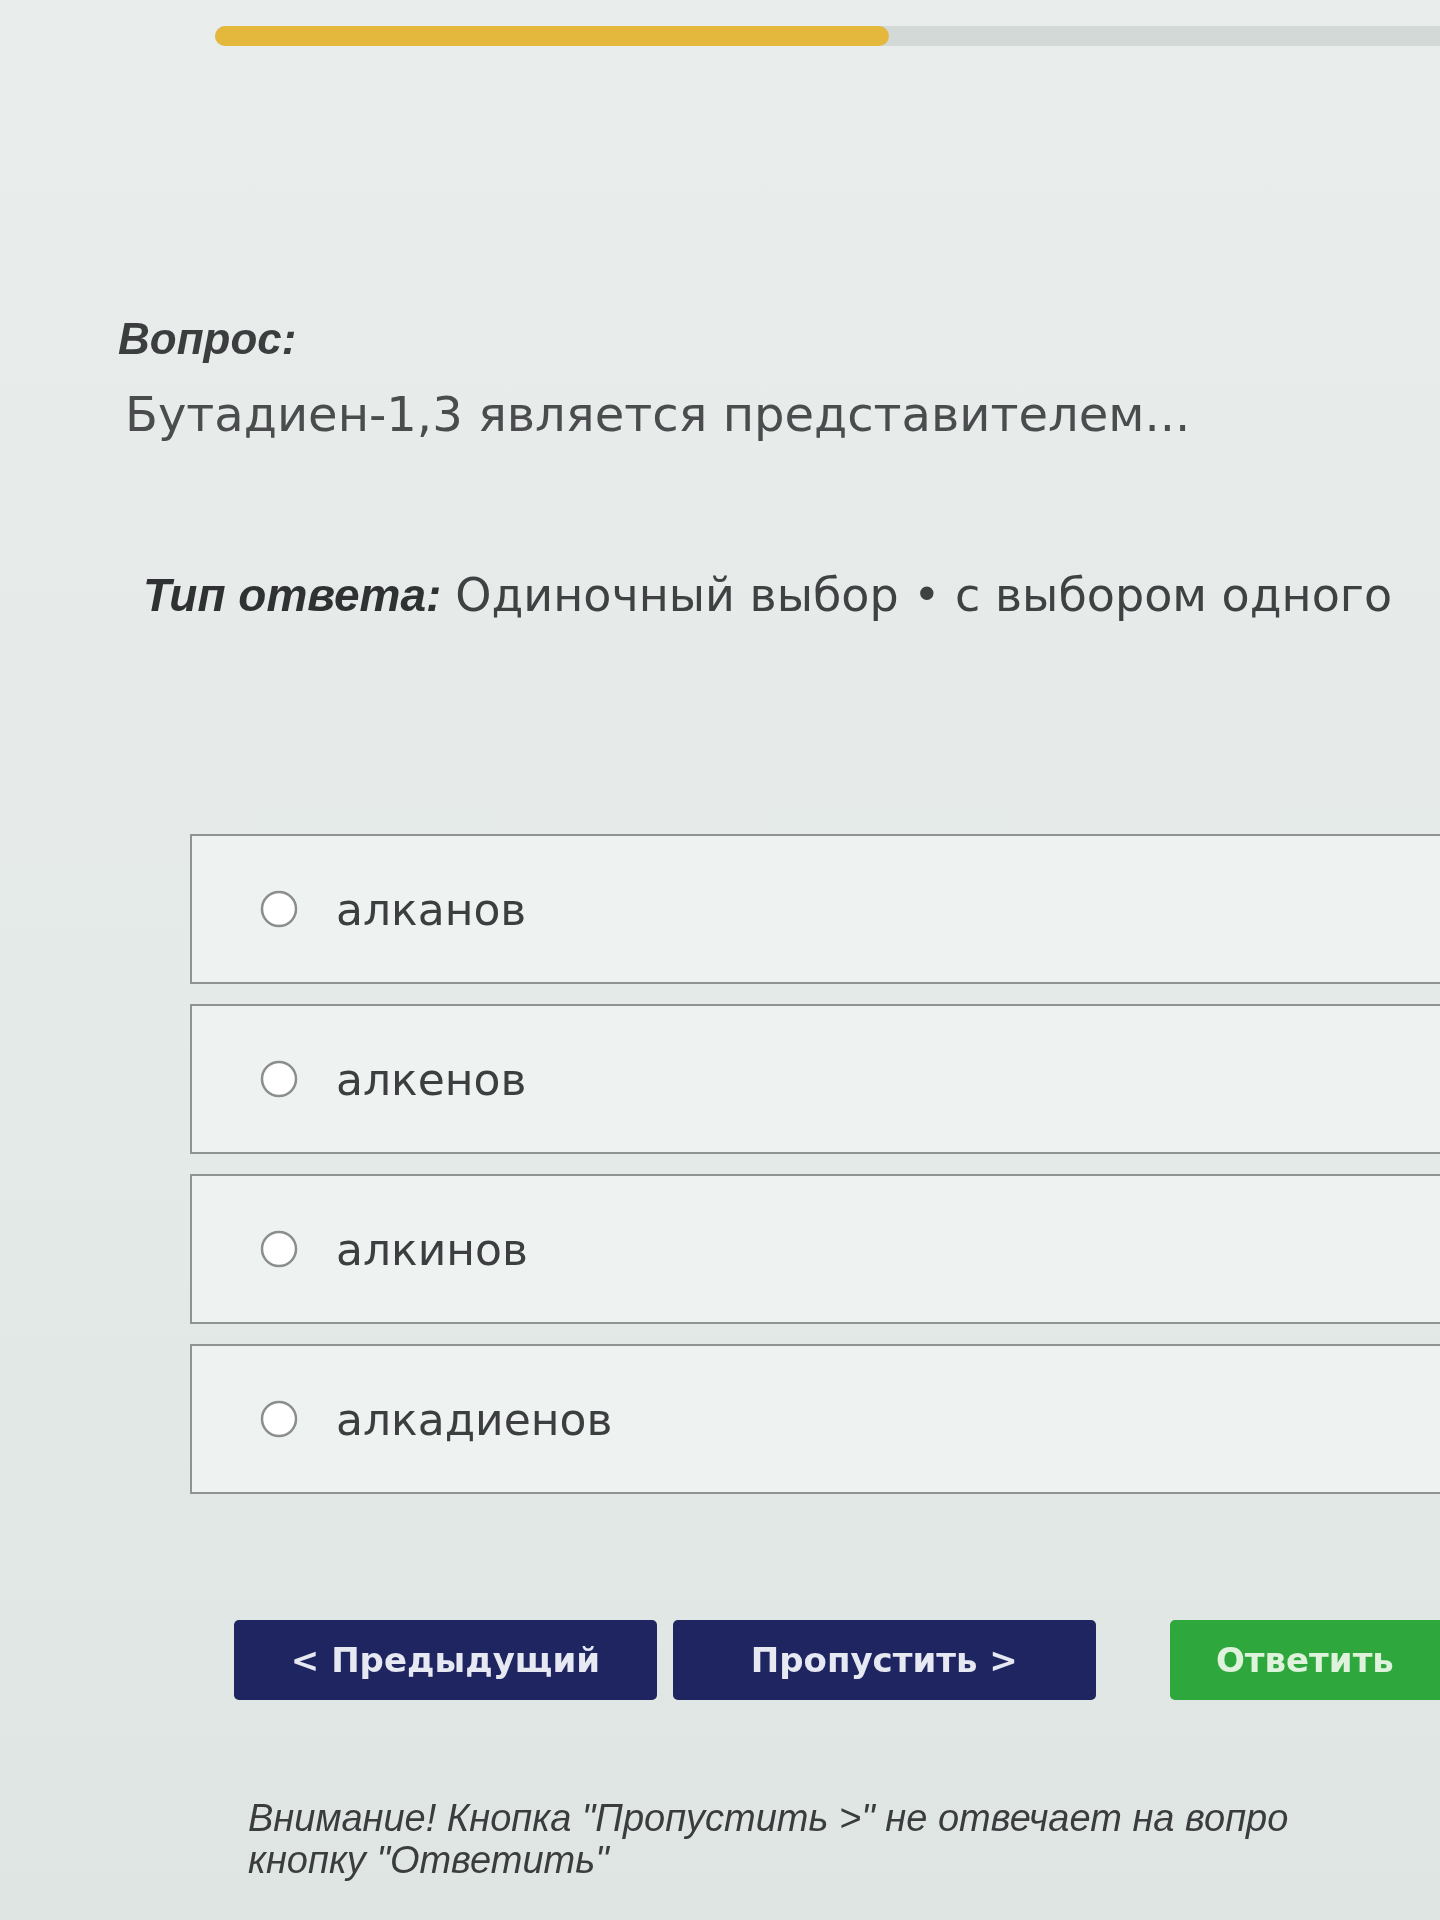 This screenshot has width=1440, height=1920. I want to click on answer-option: алканов, so click(815, 909).